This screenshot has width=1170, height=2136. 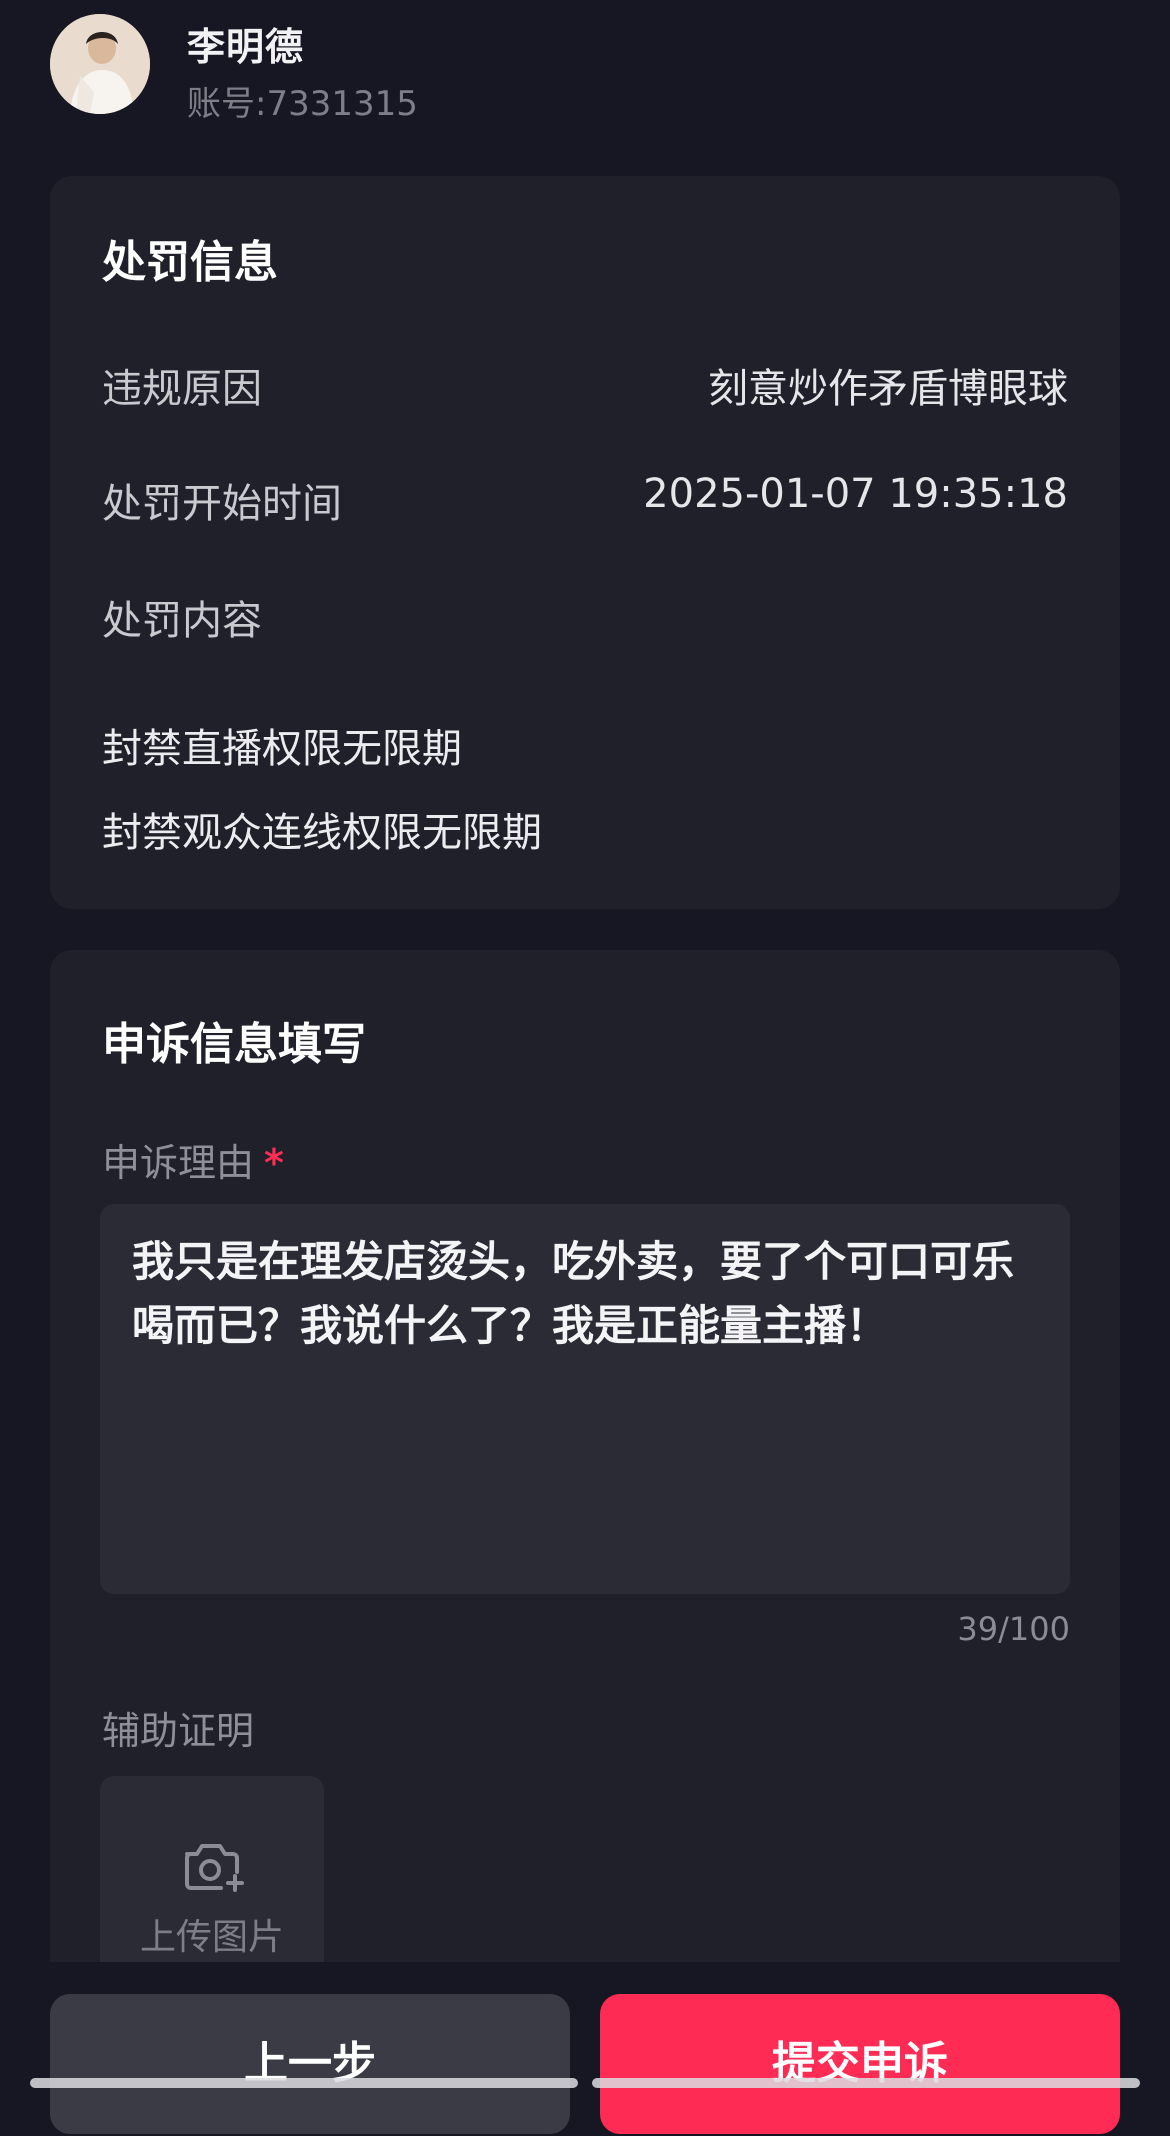 What do you see at coordinates (585, 618) in the screenshot?
I see `penalty-content-row: 处罚内容` at bounding box center [585, 618].